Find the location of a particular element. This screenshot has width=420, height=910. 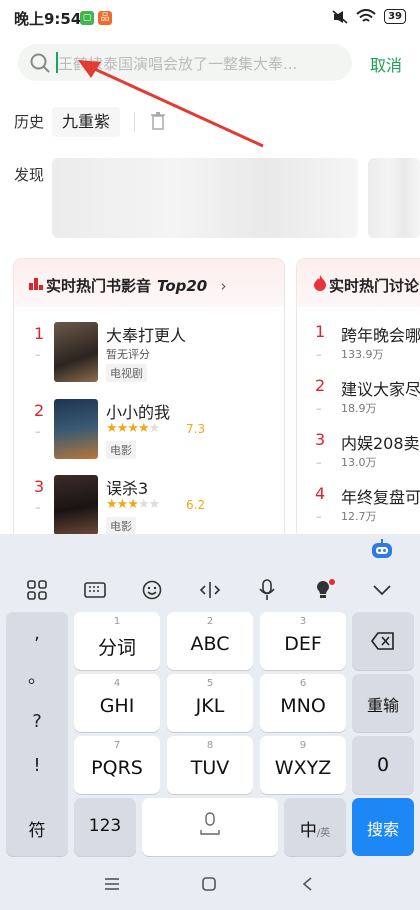

key-label: GHI is located at coordinates (117, 706).